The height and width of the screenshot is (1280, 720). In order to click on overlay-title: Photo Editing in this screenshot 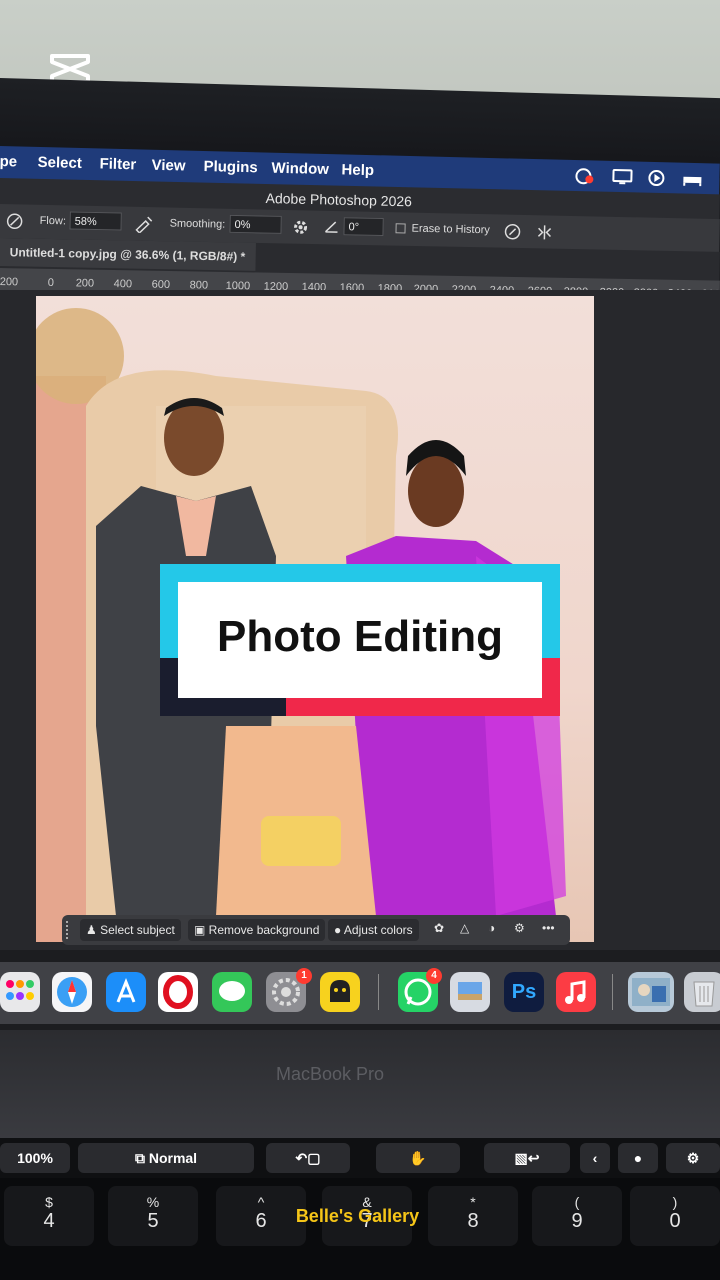, I will do `click(360, 636)`.